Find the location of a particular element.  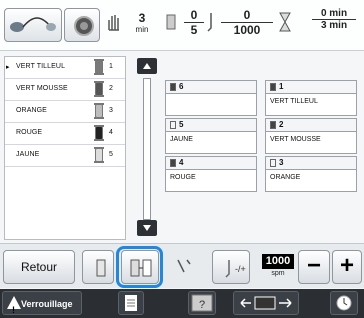

color-order-cell: 5 JAUNE is located at coordinates (211, 136).